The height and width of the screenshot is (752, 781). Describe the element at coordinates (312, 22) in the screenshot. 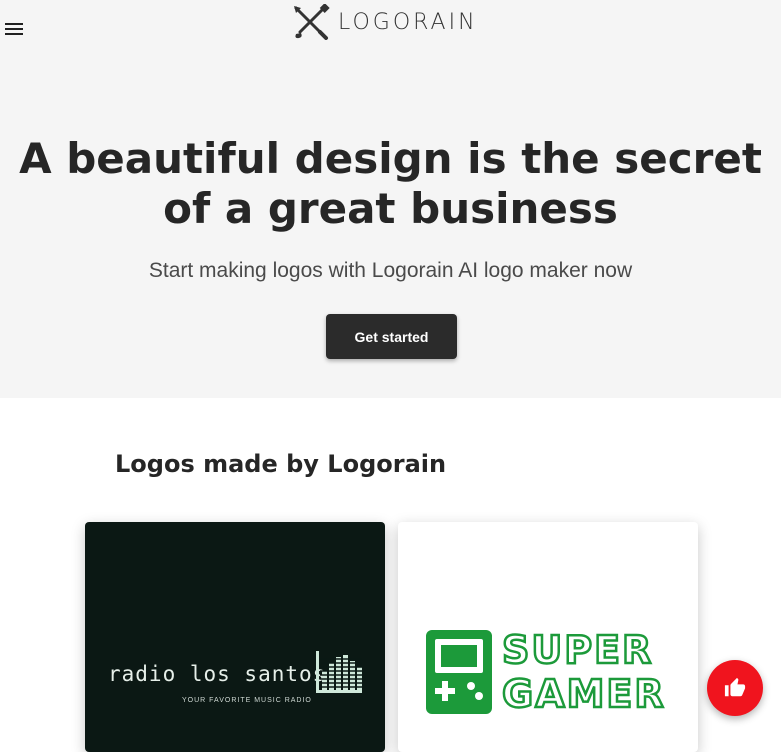

I see `pencil-brush-cross-icon` at that location.